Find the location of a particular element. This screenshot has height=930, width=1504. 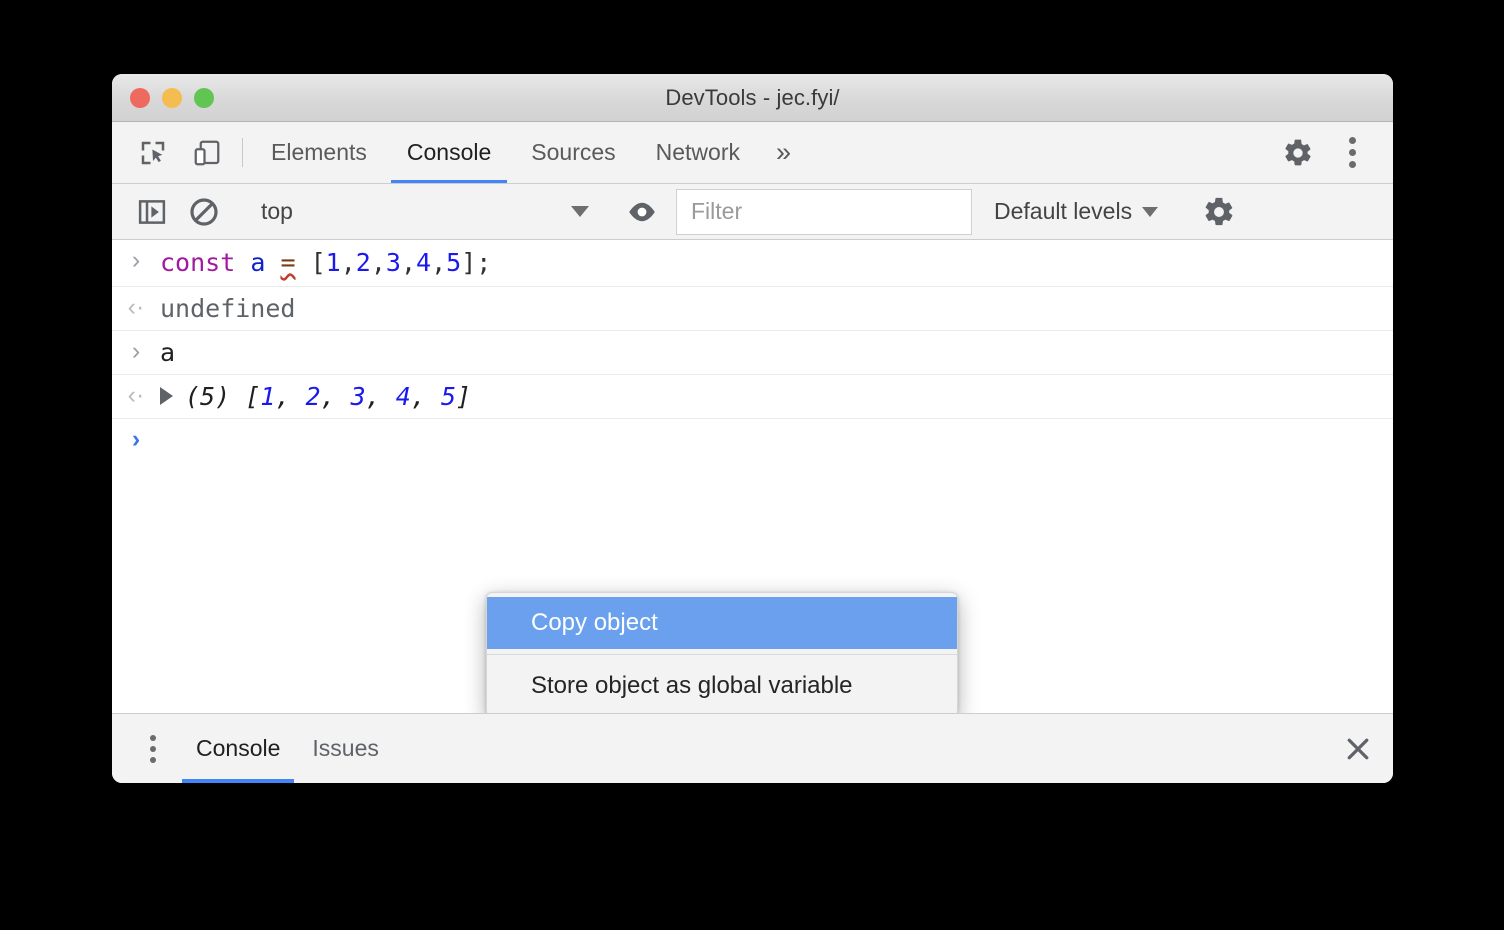

array-sep-1: , is located at coordinates (335, 396).